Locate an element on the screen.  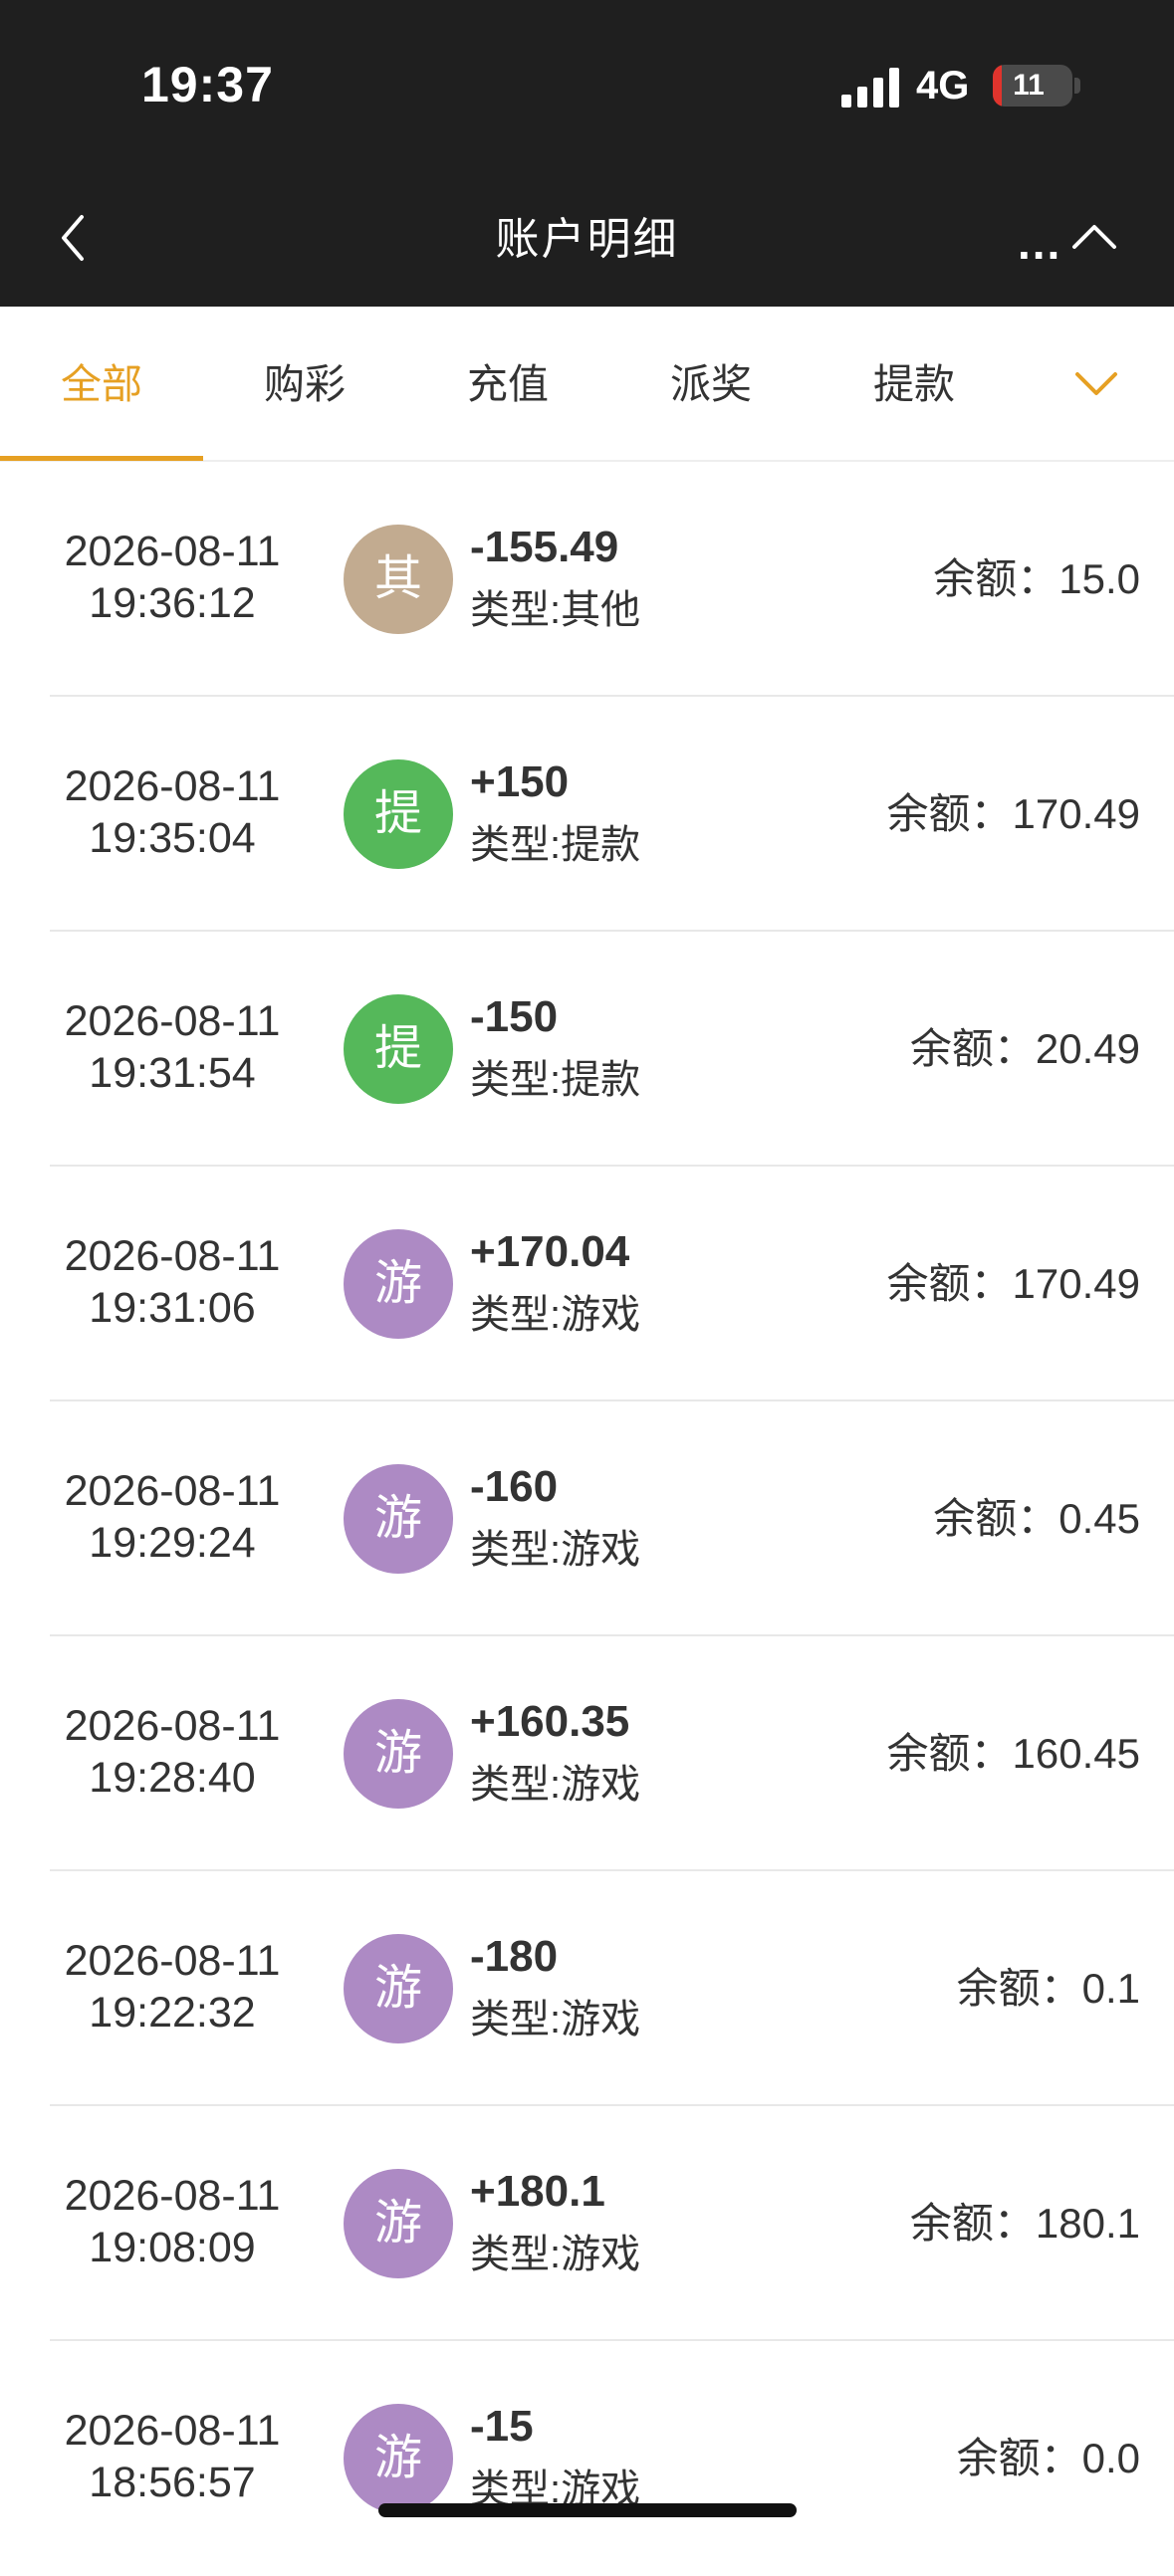
transaction-datetime: 2026-08-11 19:08:09 is located at coordinates (172, 2221).